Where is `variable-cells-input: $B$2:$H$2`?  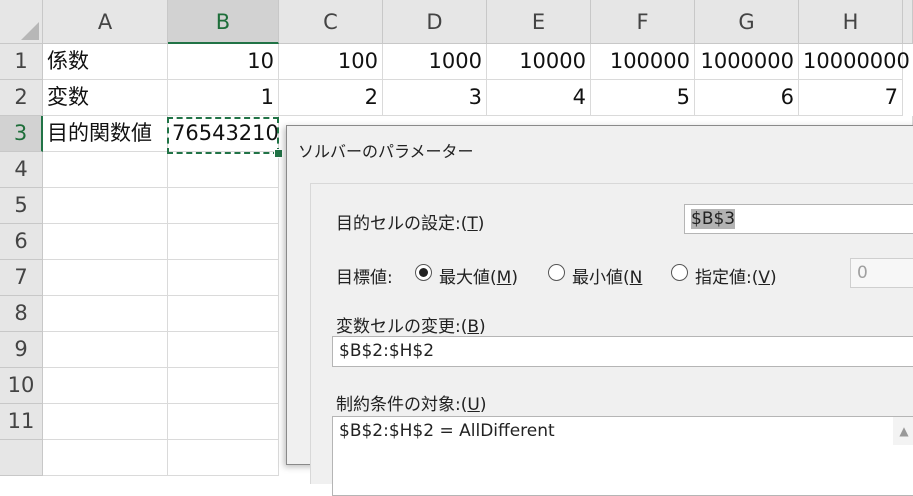
variable-cells-input: $B$2:$H$2 is located at coordinates (622, 351).